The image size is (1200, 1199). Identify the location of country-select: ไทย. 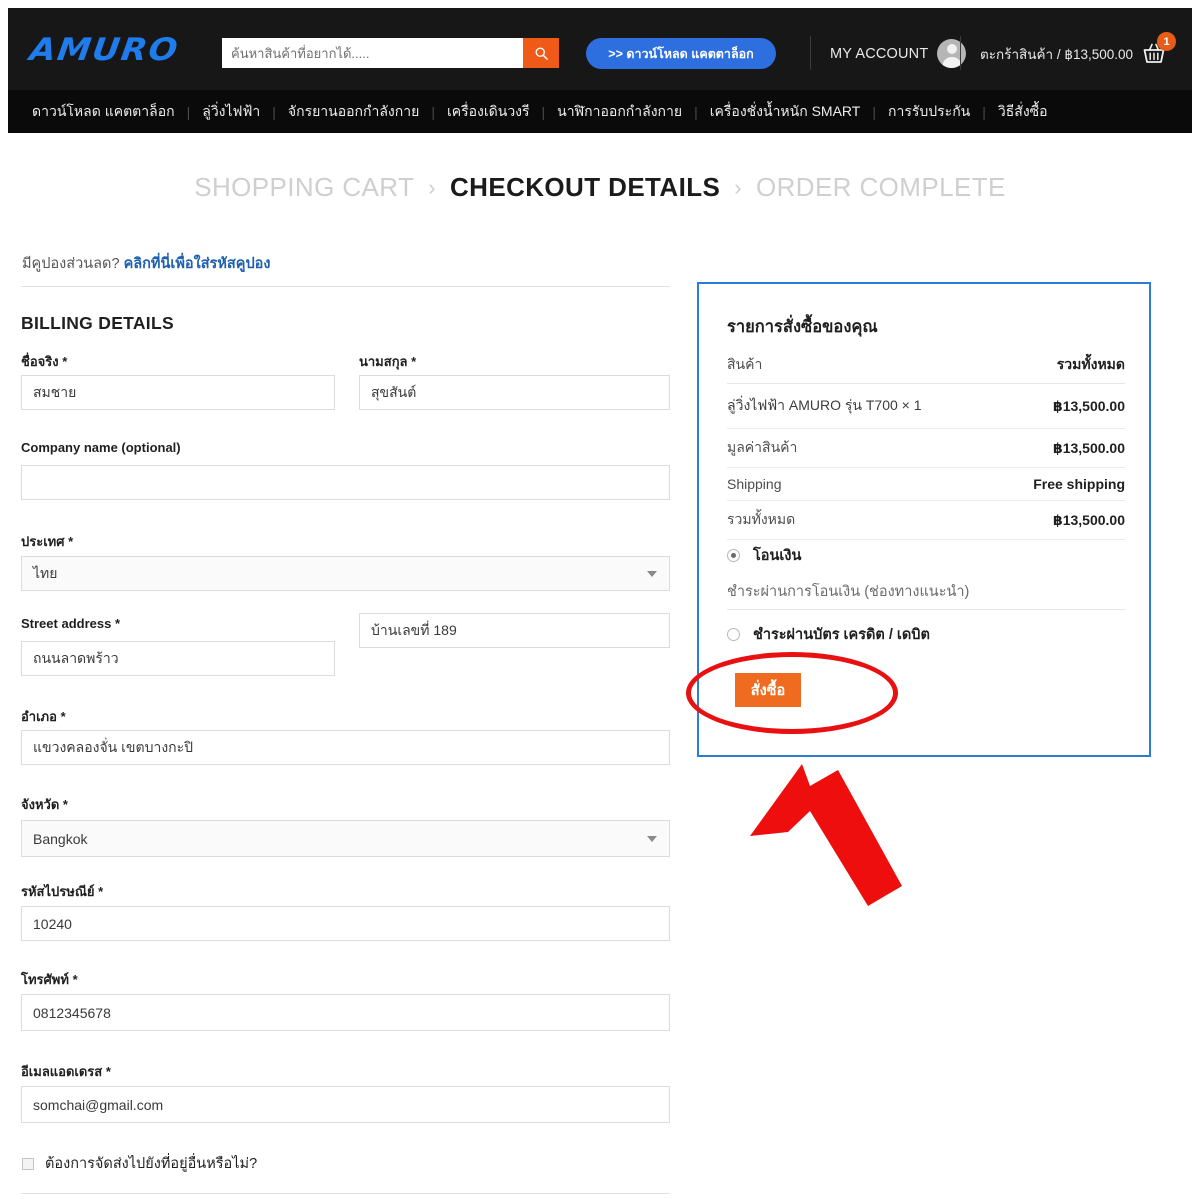
(345, 573).